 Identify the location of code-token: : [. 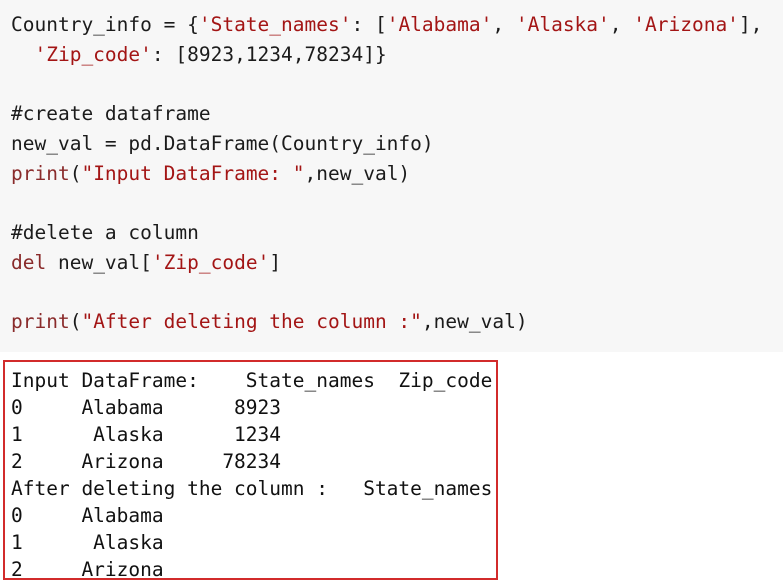
(369, 24).